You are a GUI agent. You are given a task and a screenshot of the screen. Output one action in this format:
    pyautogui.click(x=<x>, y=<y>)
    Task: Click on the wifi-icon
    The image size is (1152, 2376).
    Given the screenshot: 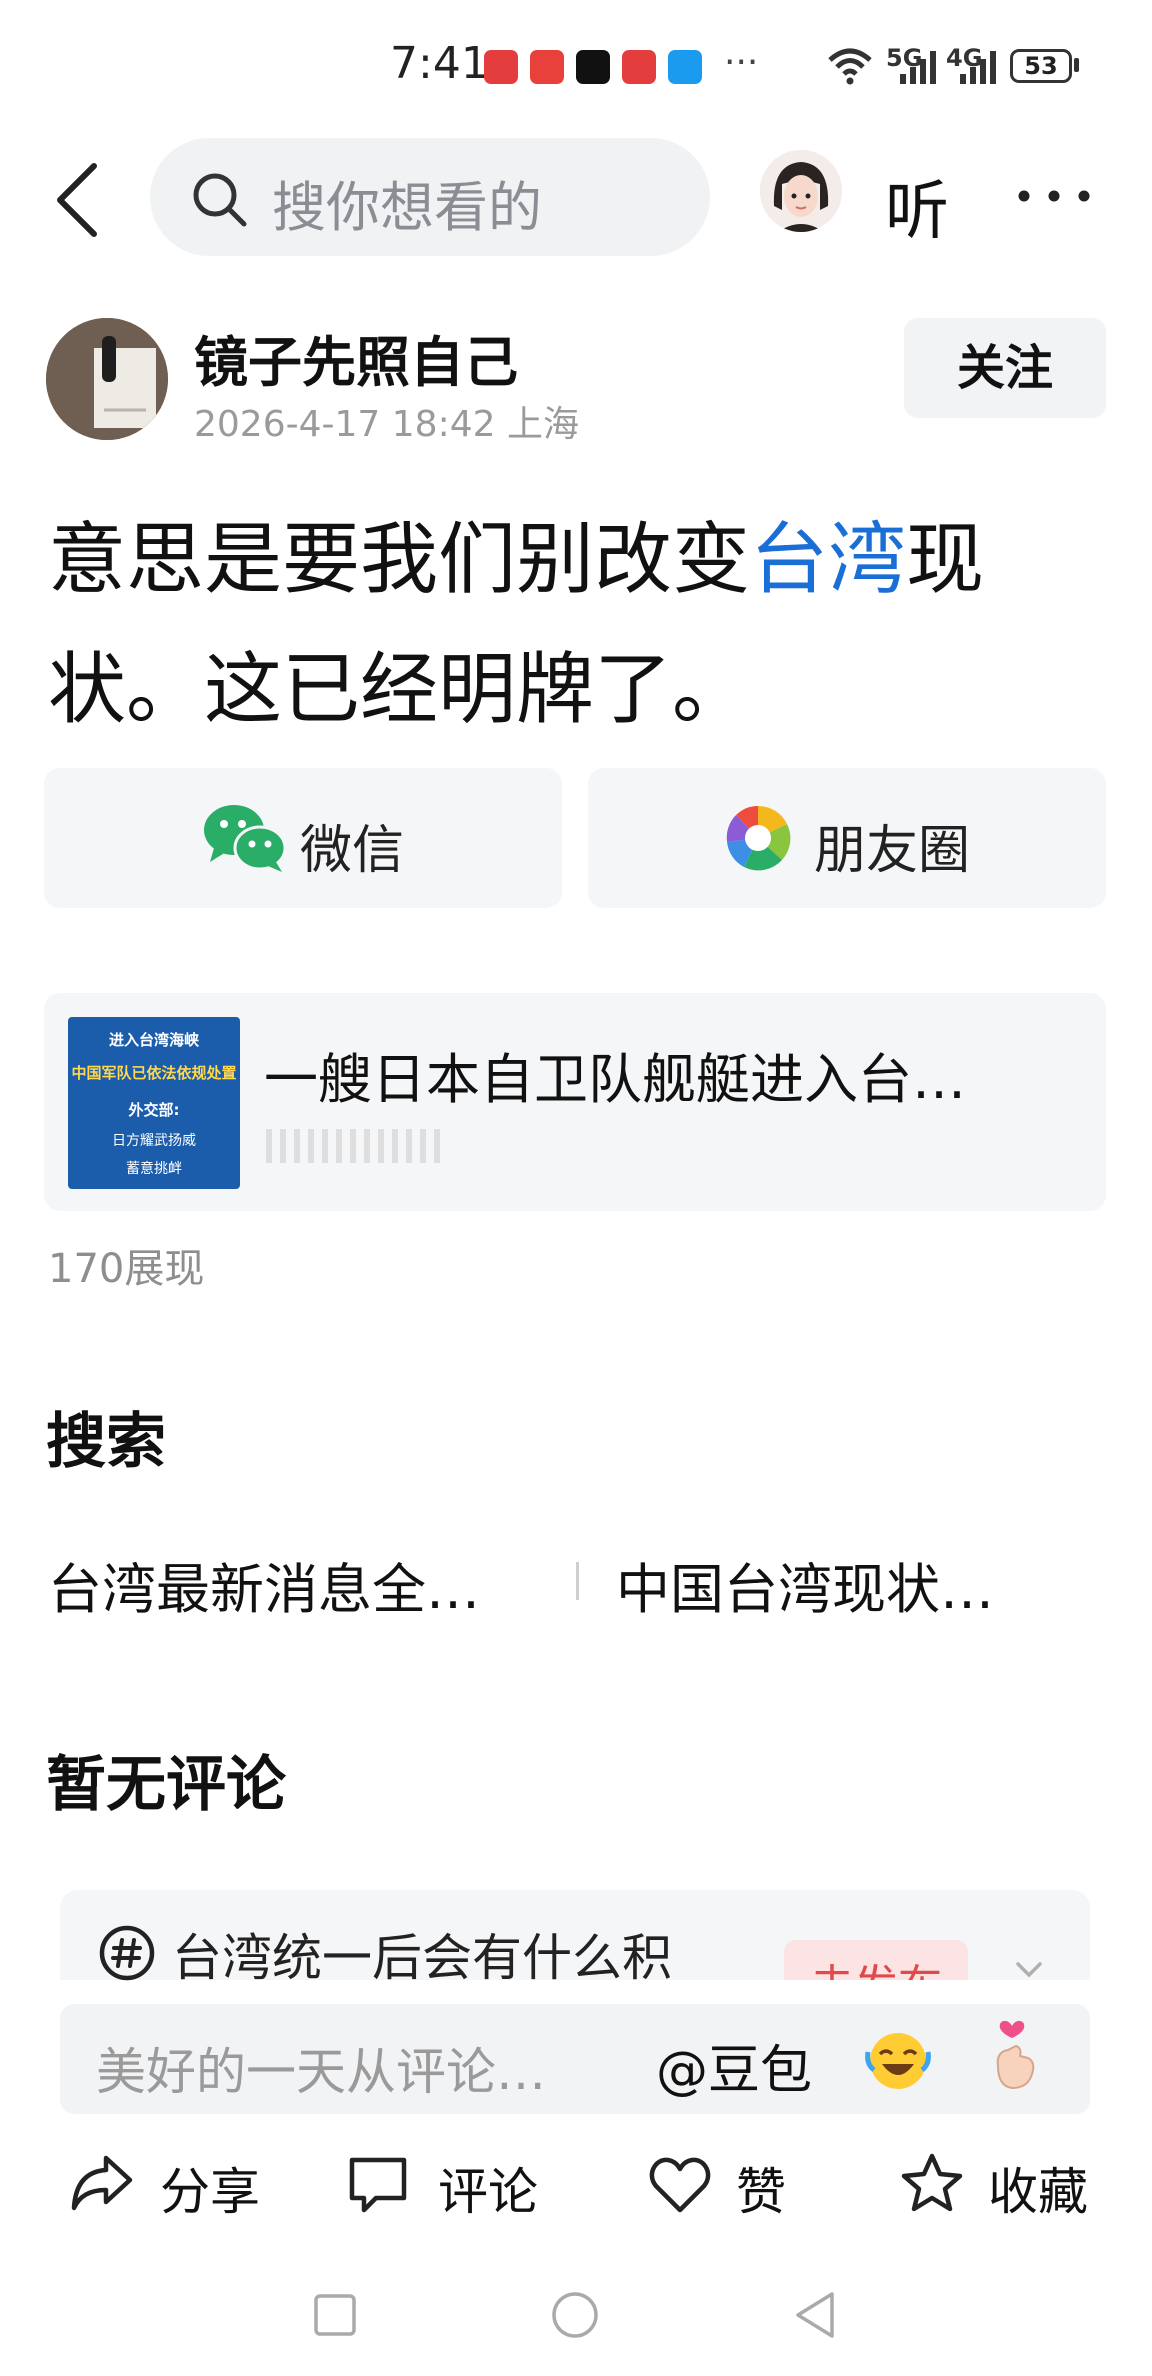 What is the action you would take?
    pyautogui.click(x=850, y=66)
    